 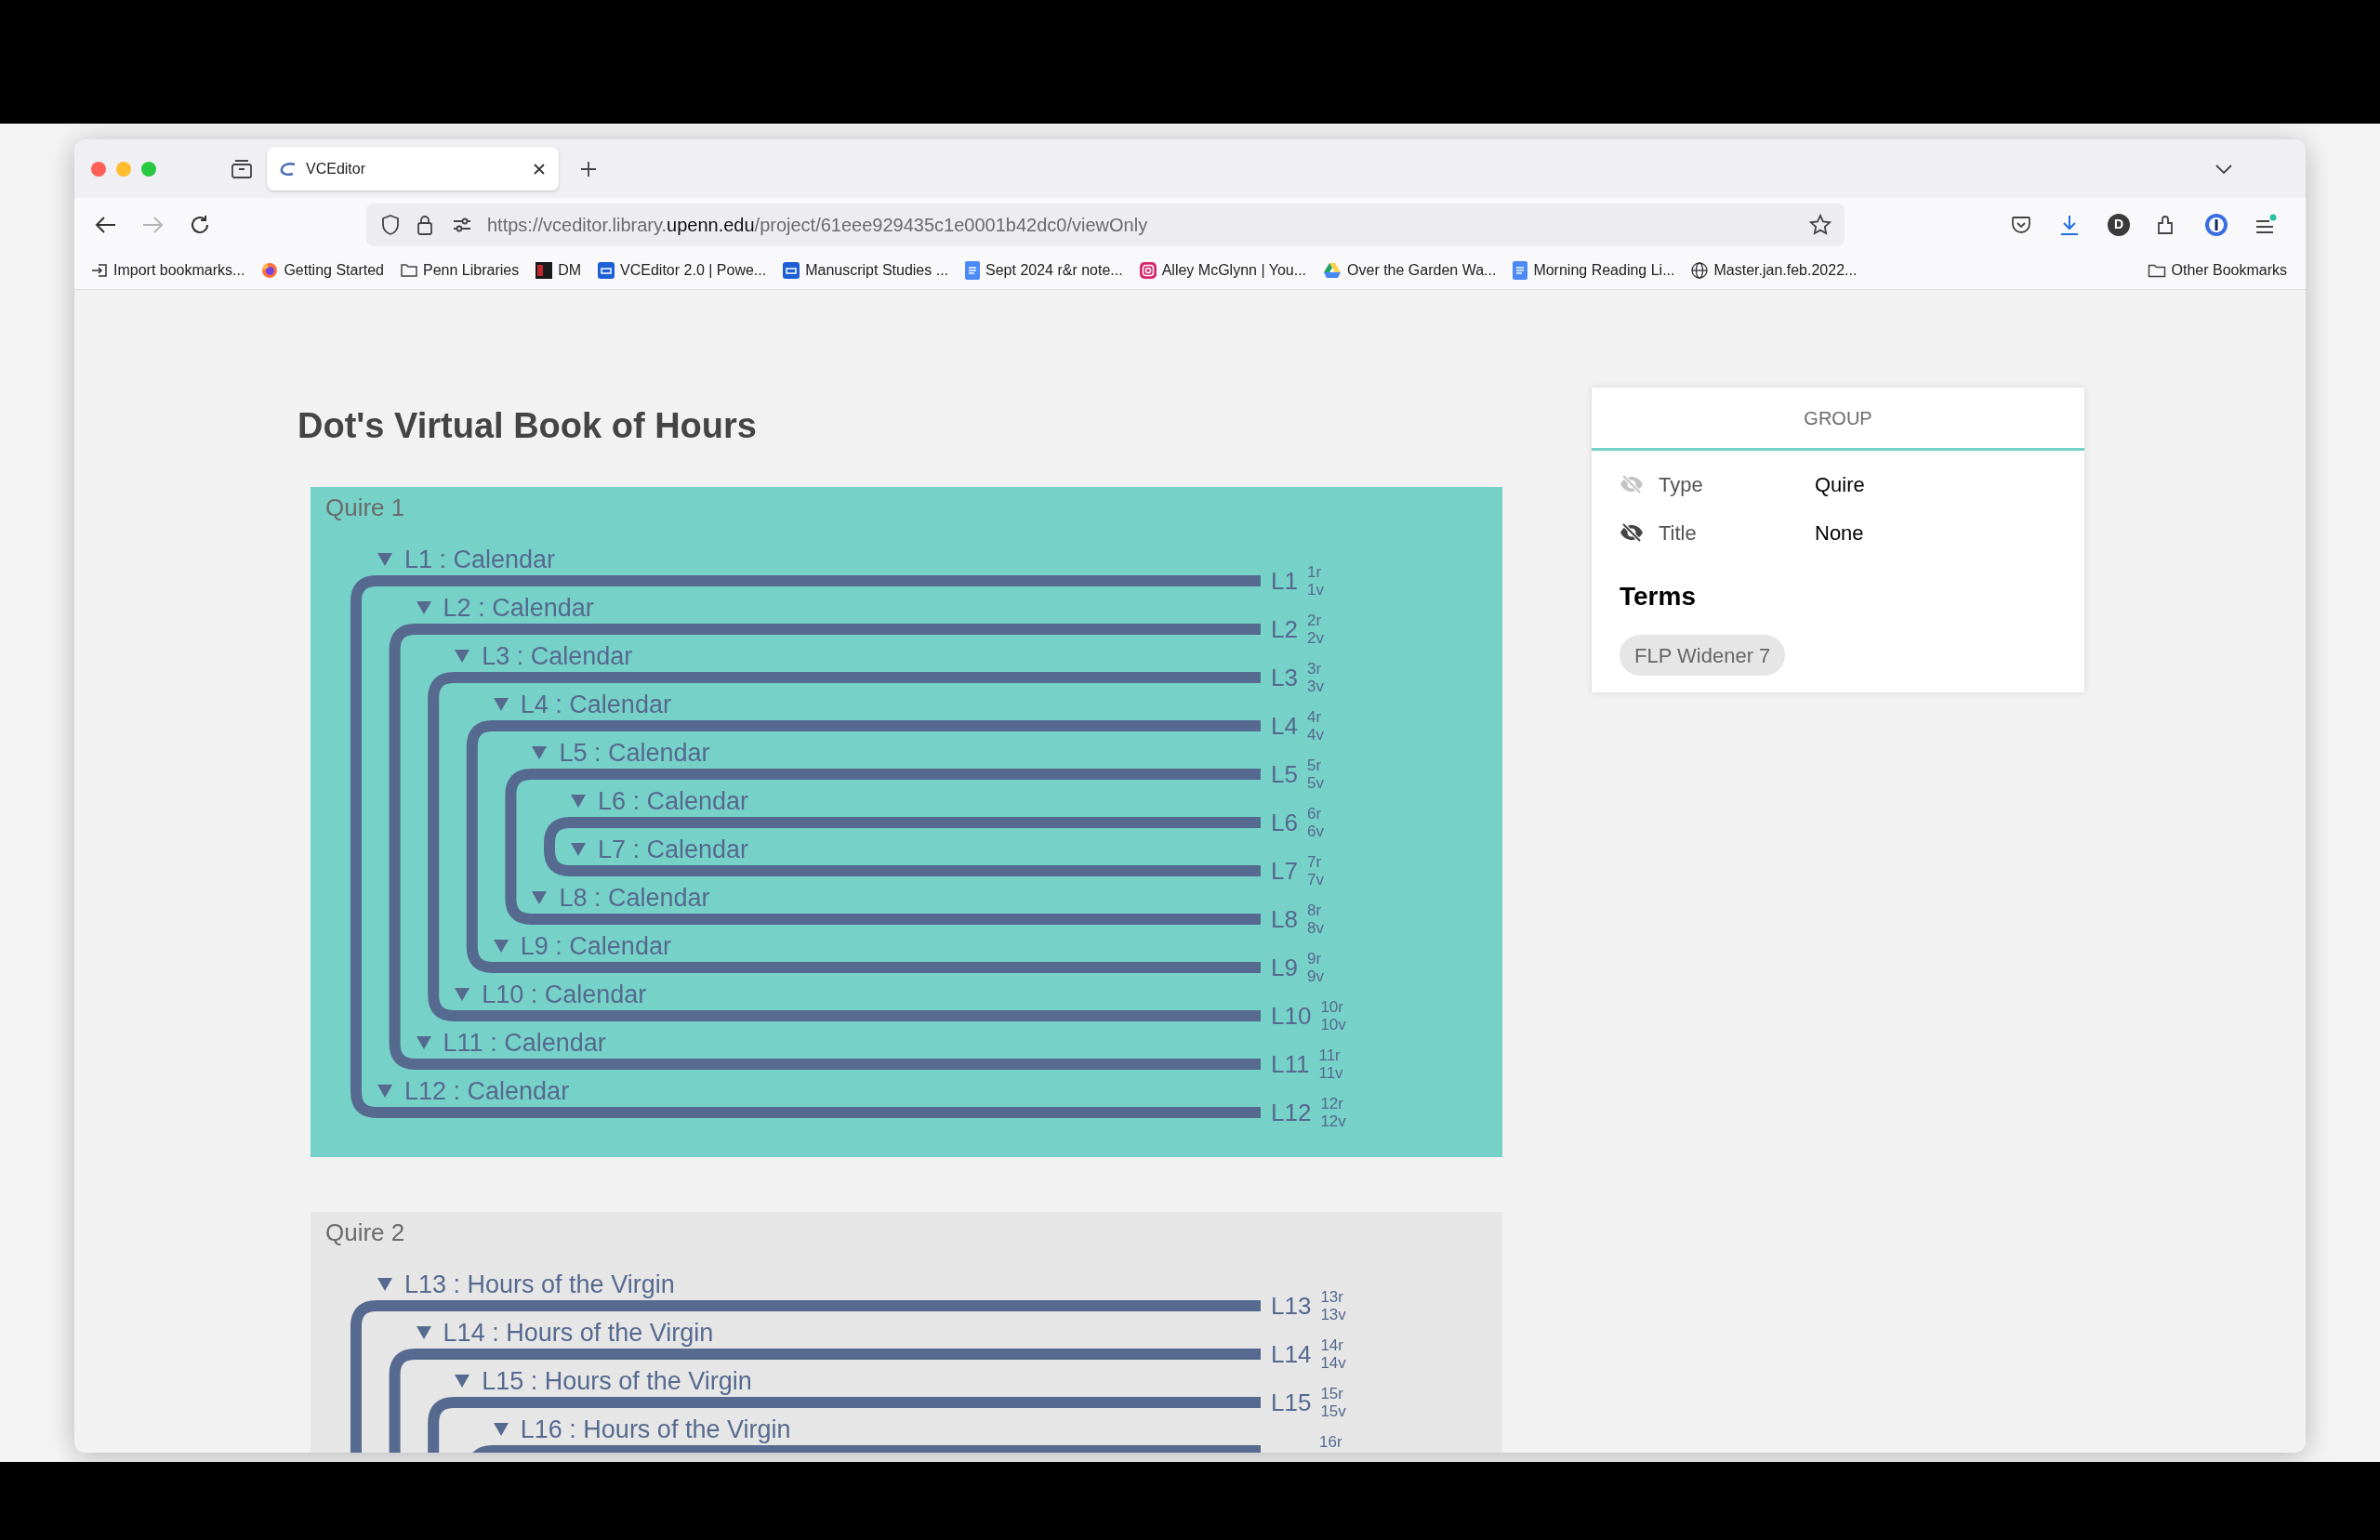 What do you see at coordinates (1284, 822) in the screenshot?
I see `leaf-number: L6` at bounding box center [1284, 822].